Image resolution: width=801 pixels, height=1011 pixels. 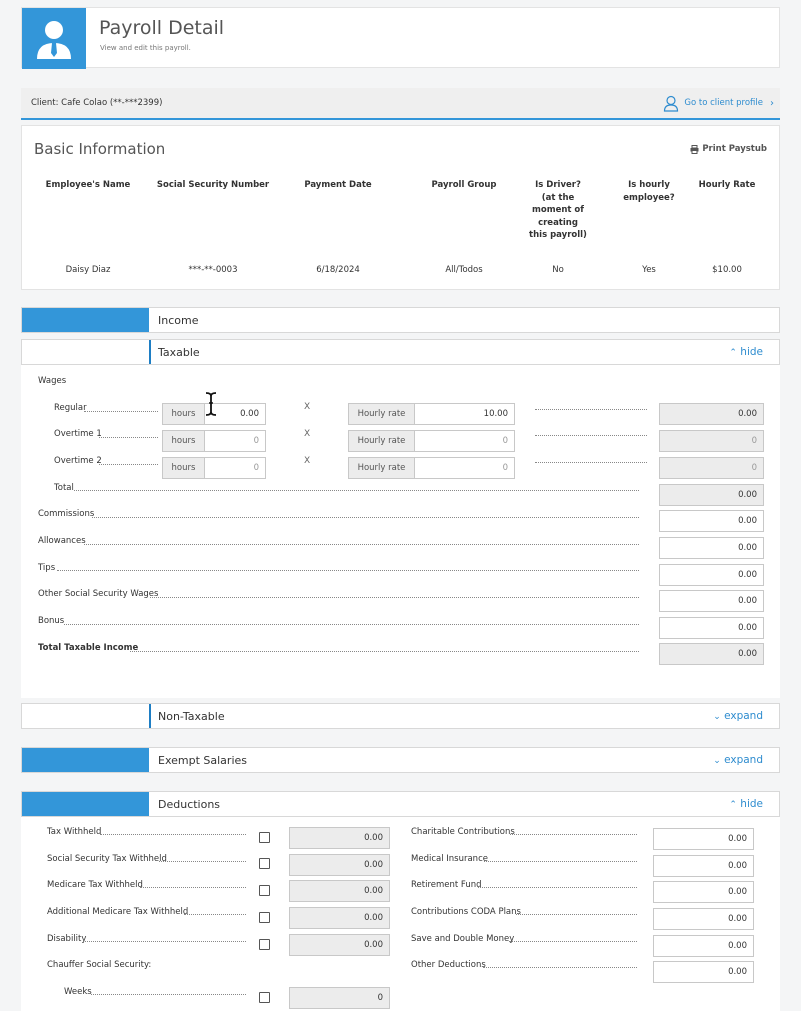 What do you see at coordinates (573, 834) in the screenshot?
I see `charitable-contributions-dots` at bounding box center [573, 834].